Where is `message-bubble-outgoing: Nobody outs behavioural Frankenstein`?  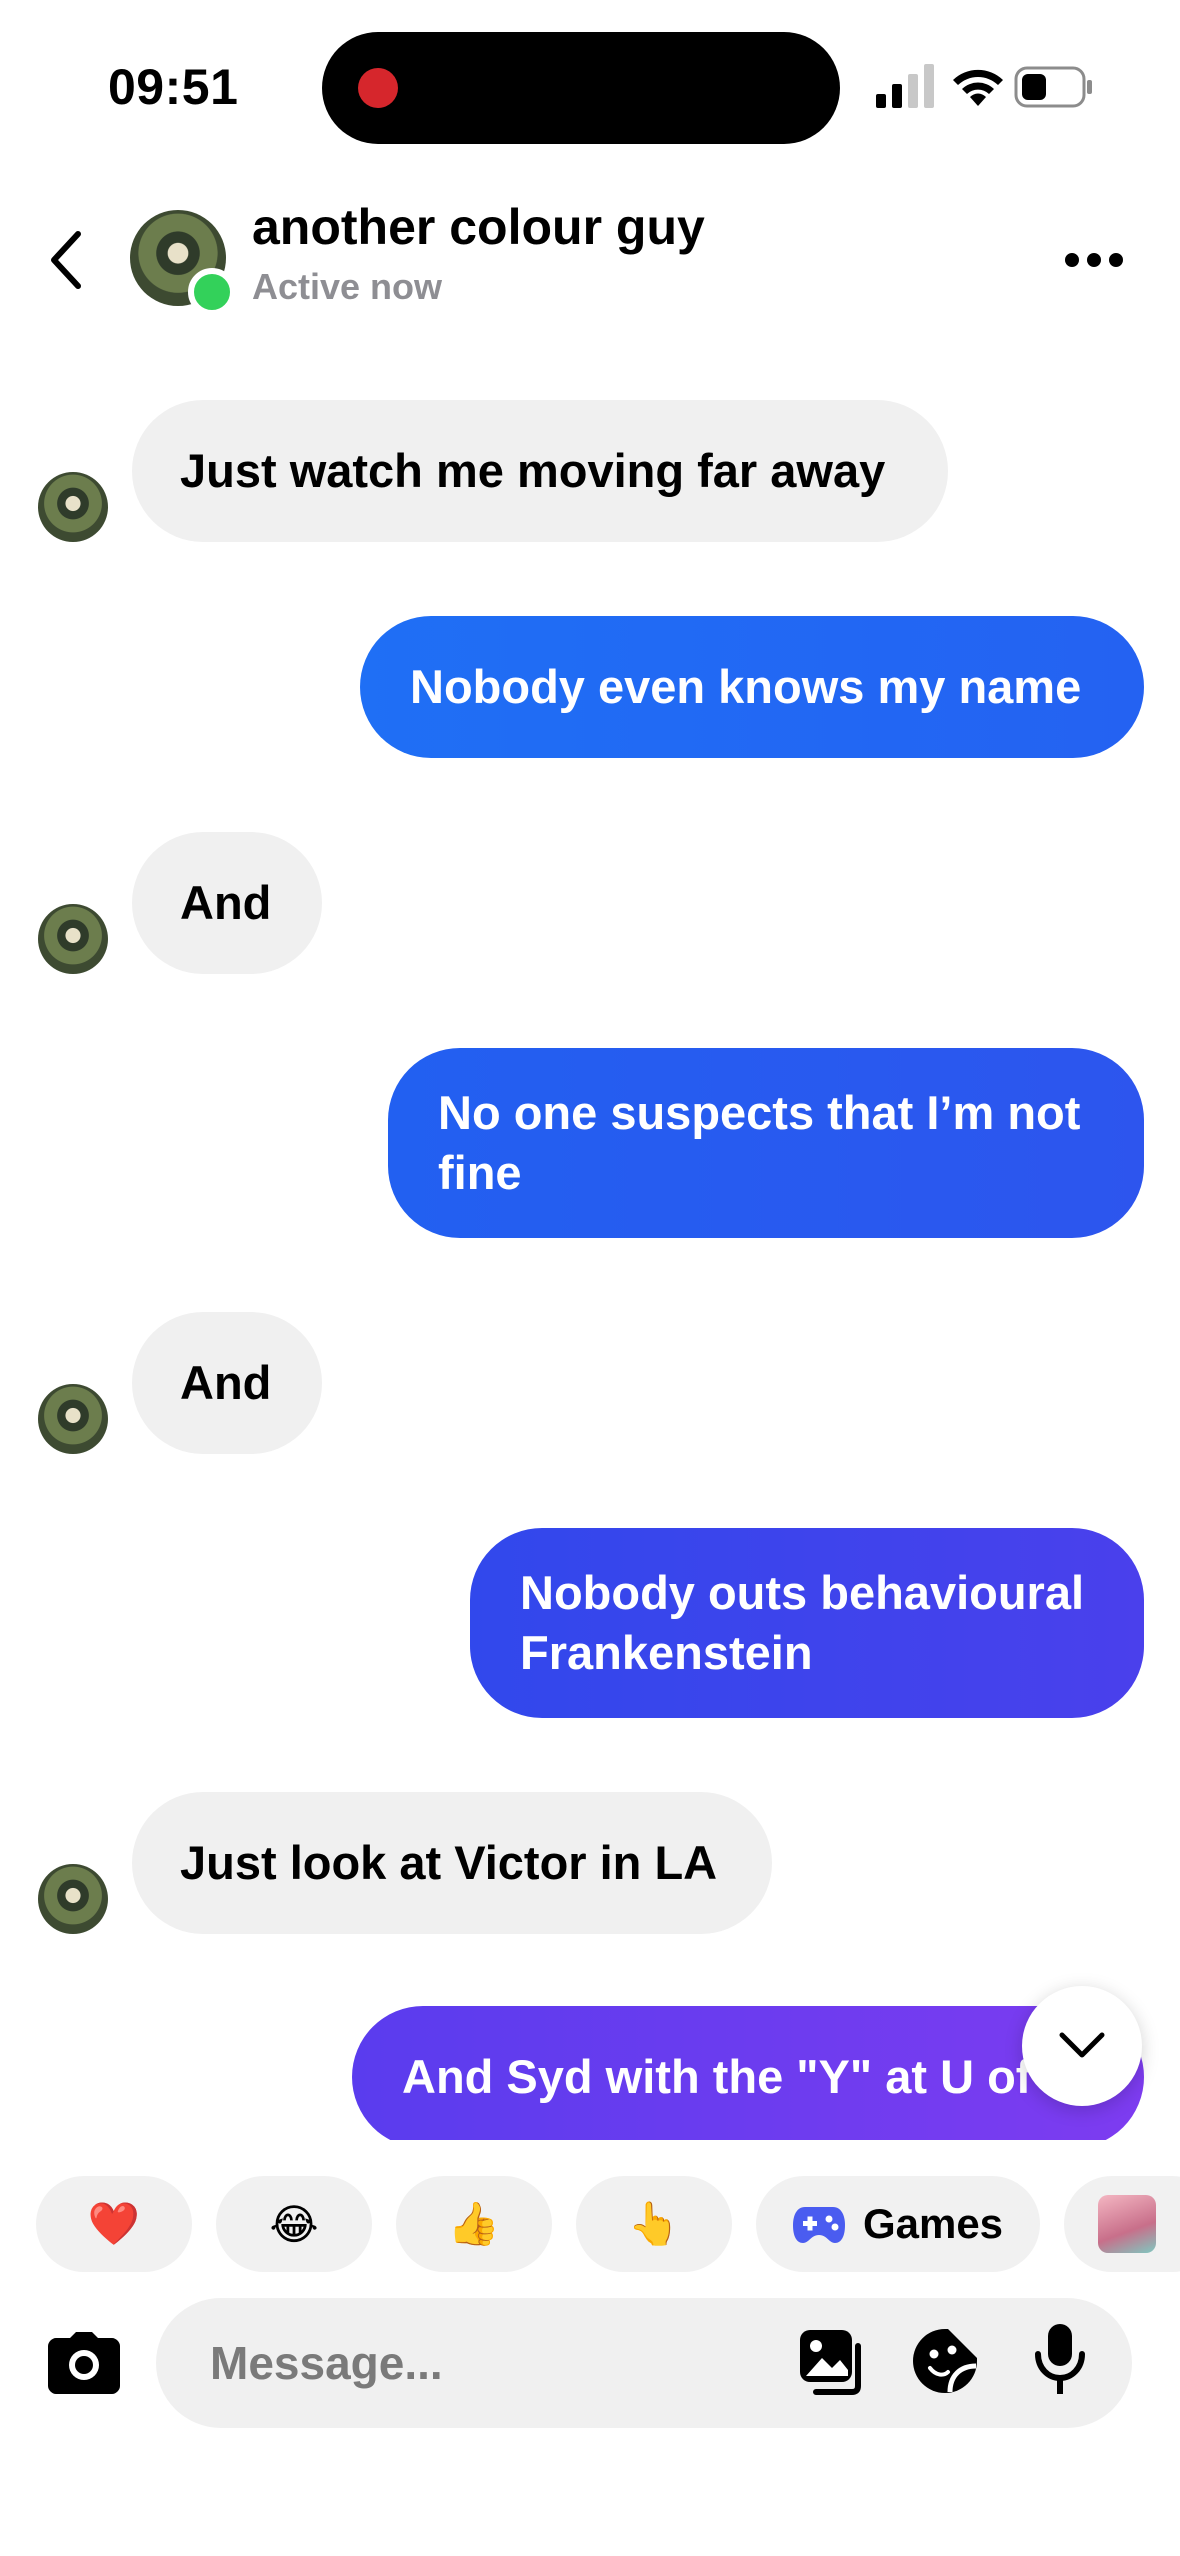
message-bubble-outgoing: Nobody outs behavioural Frankenstein is located at coordinates (807, 1623).